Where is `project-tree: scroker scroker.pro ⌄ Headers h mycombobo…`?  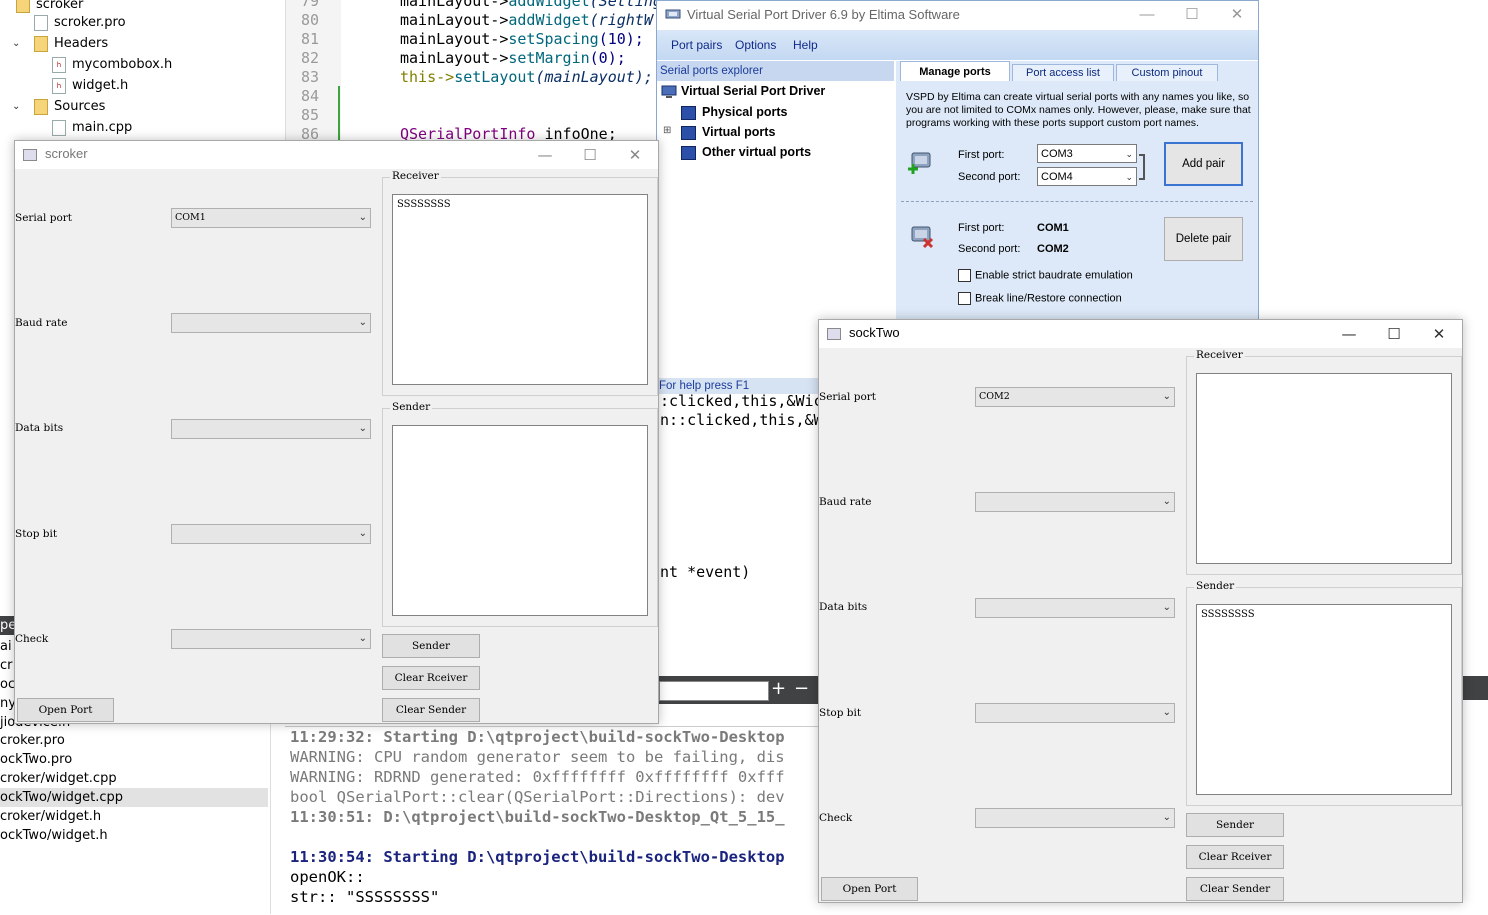
project-tree: scroker scroker.pro ⌄ Headers h mycombobo… is located at coordinates (142, 70).